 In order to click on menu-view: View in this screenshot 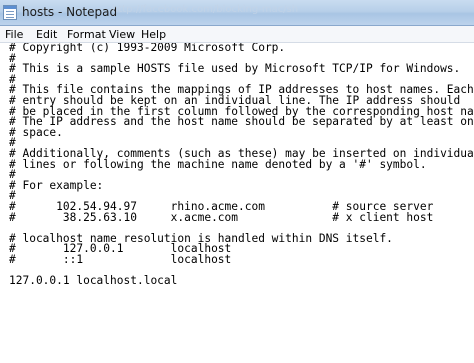, I will do `click(122, 34)`.